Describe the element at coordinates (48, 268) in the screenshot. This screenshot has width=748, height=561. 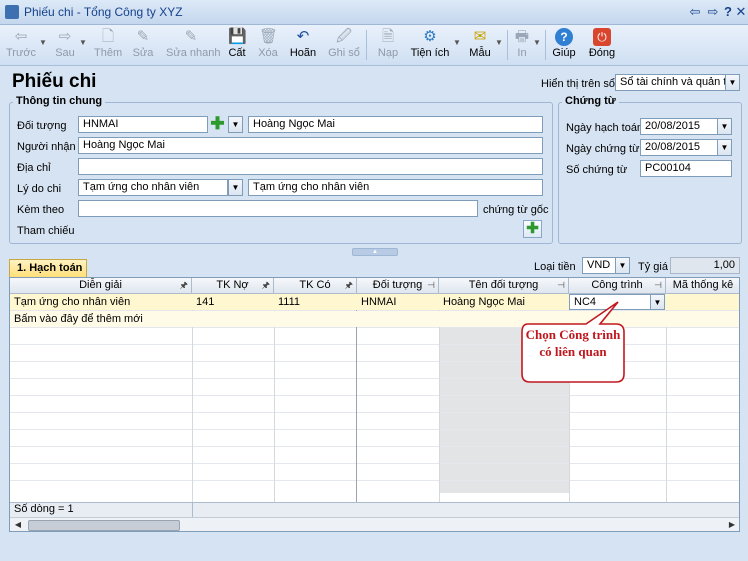
I see `tab-accounting: 1. Hạch toán` at that location.